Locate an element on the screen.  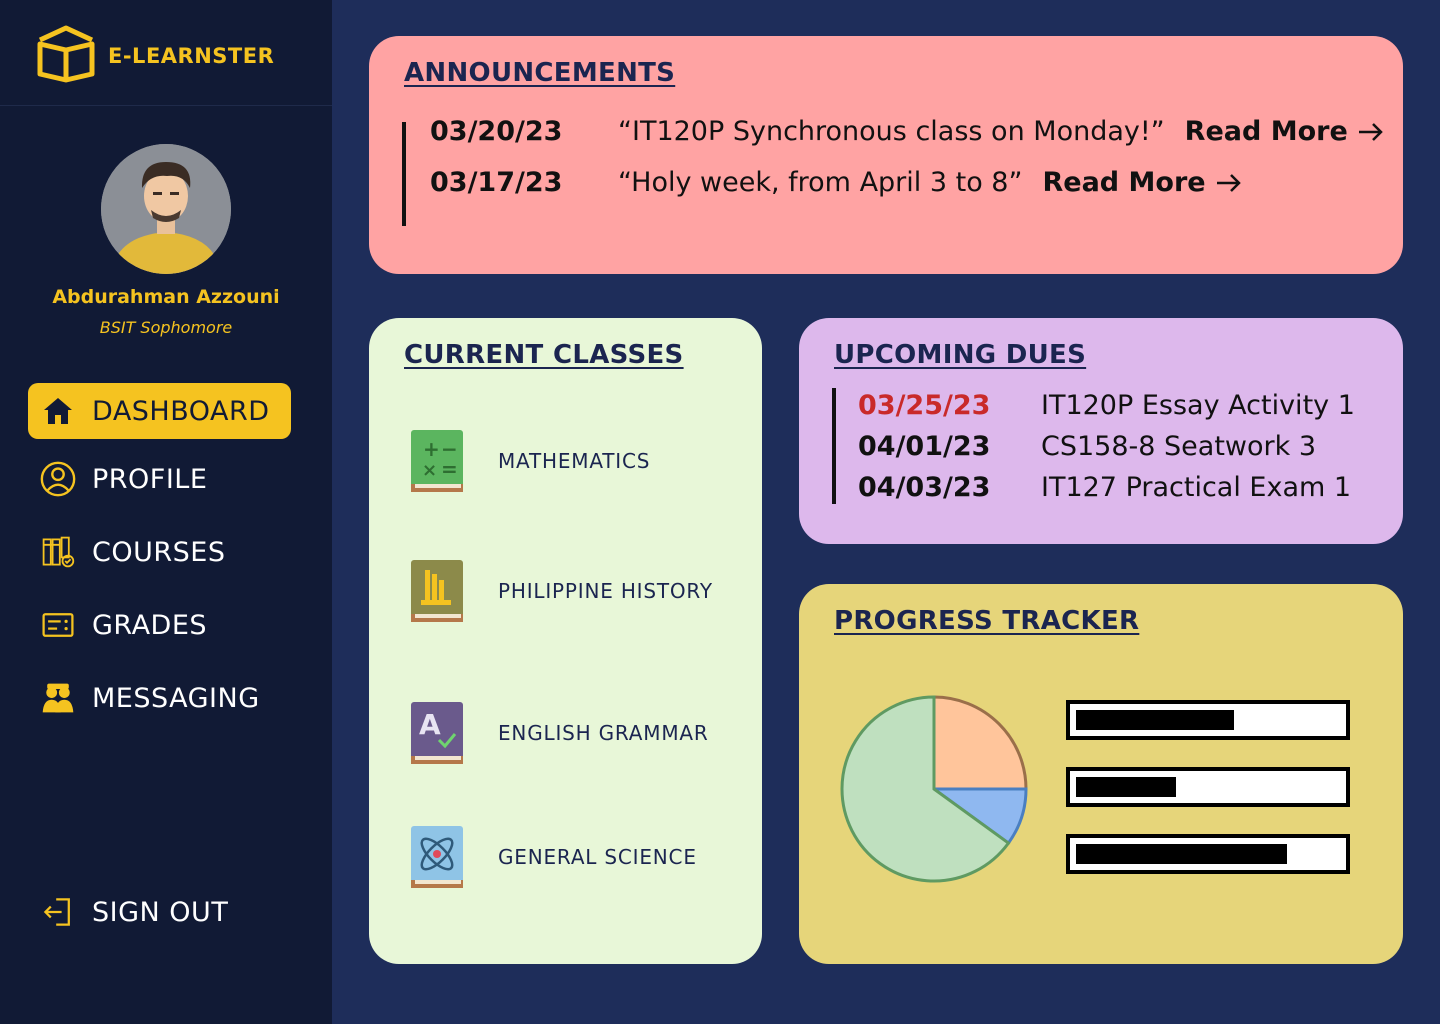
due-task: IT120P Essay Activity 1 is located at coordinates (1198, 405).